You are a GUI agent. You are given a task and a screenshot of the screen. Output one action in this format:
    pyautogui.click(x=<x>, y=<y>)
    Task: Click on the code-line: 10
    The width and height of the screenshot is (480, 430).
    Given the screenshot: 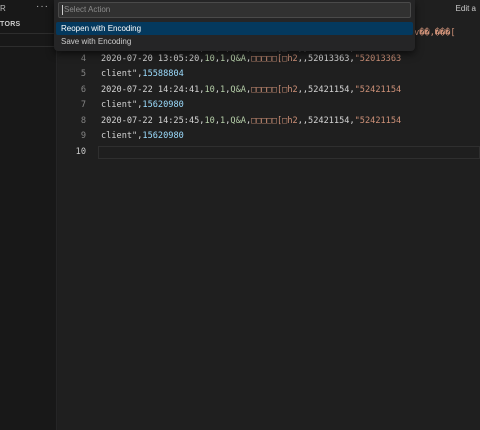 What is the action you would take?
    pyautogui.click(x=269, y=153)
    